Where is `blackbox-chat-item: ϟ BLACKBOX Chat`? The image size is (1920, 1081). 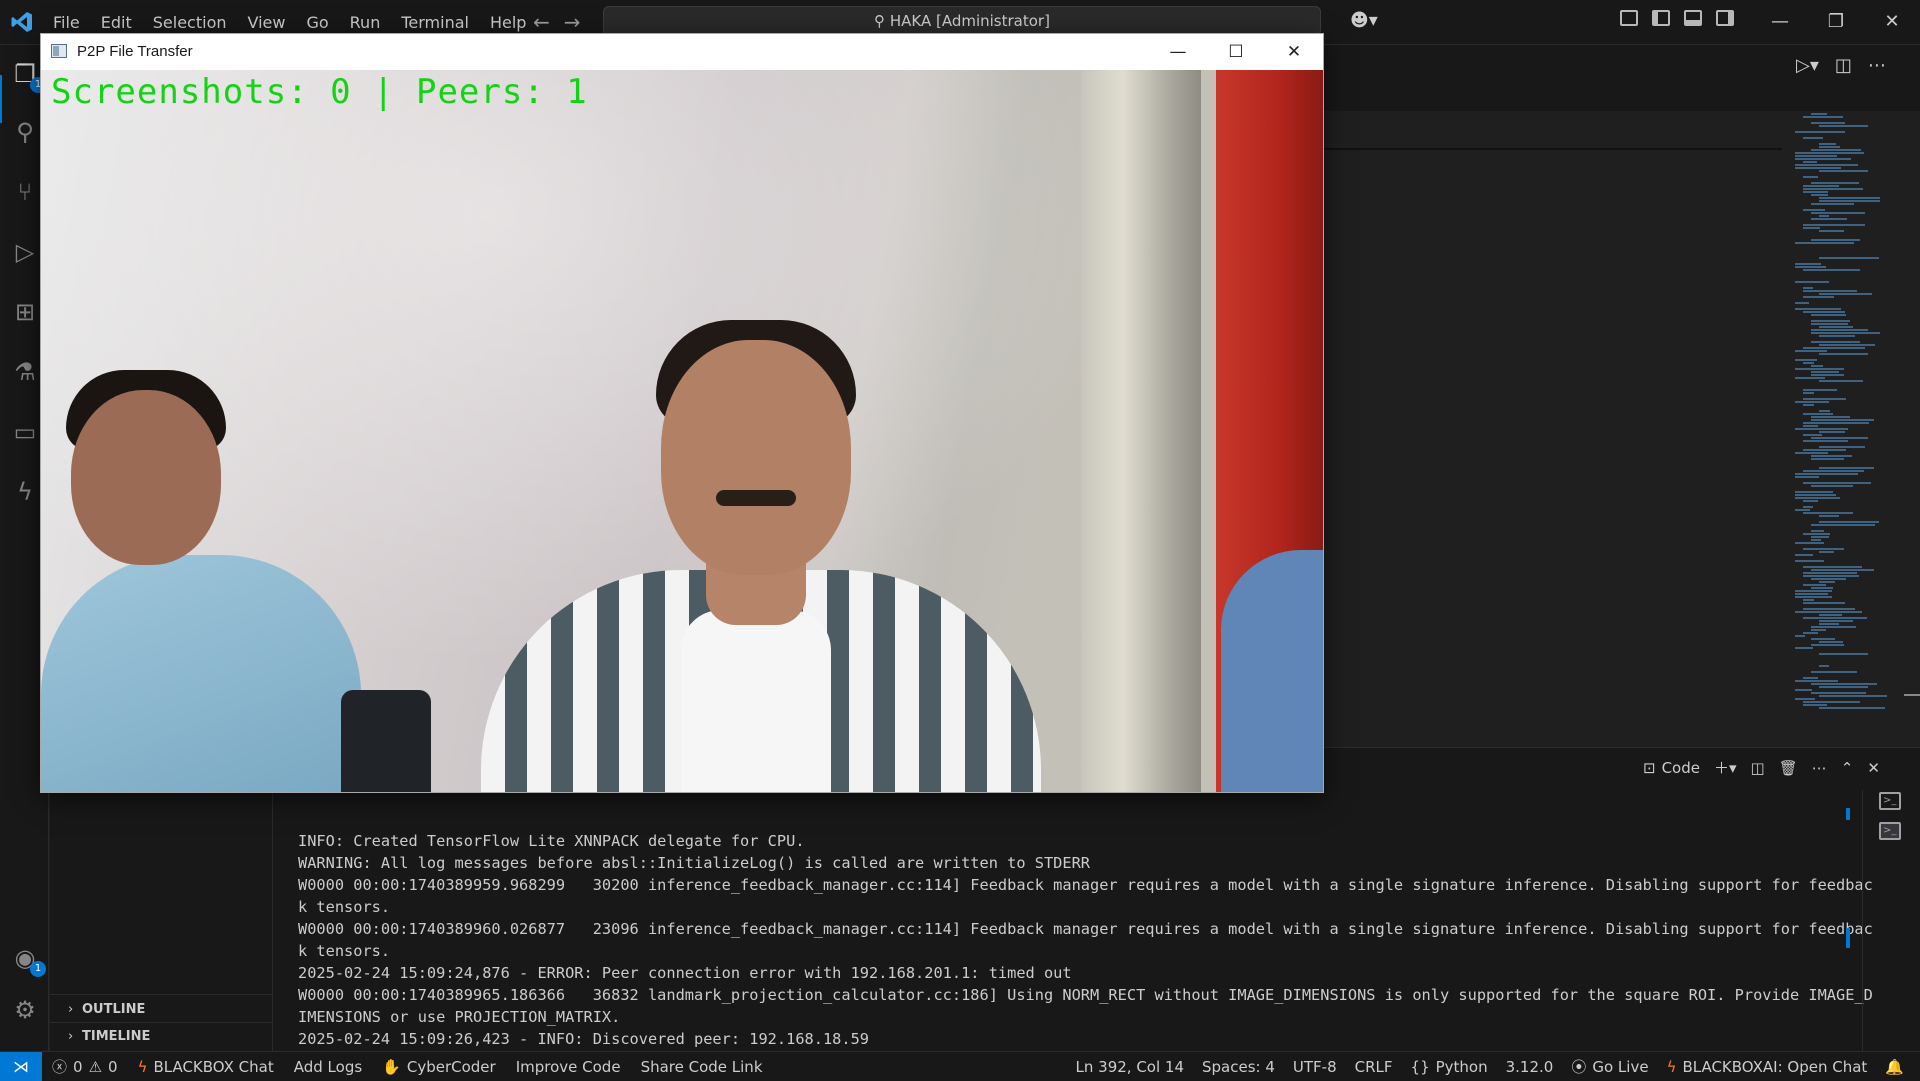
blackbox-chat-item: ϟ BLACKBOX Chat is located at coordinates (206, 1067).